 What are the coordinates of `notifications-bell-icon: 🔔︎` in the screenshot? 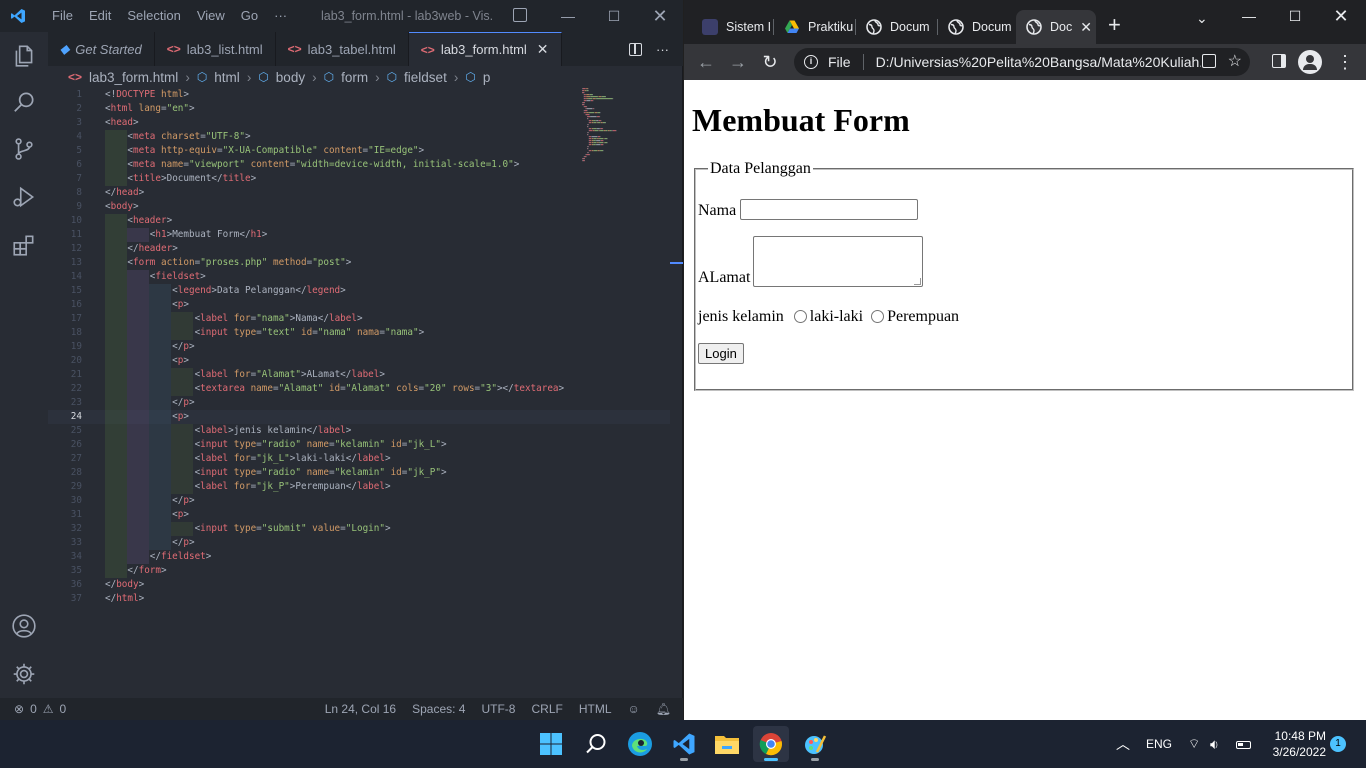 It's located at (663, 709).